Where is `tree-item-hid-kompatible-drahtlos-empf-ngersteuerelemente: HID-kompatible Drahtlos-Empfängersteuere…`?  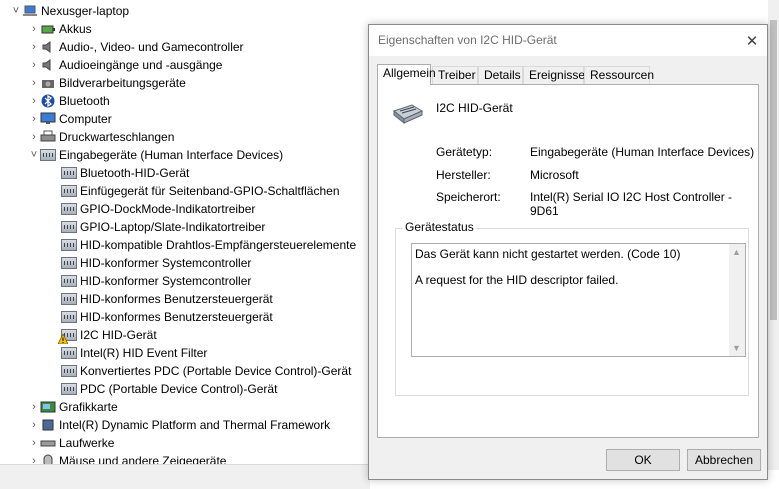 tree-item-hid-kompatible-drahtlos-empf-ngersteuerelemente: HID-kompatible Drahtlos-Empfängersteuere… is located at coordinates (208, 245).